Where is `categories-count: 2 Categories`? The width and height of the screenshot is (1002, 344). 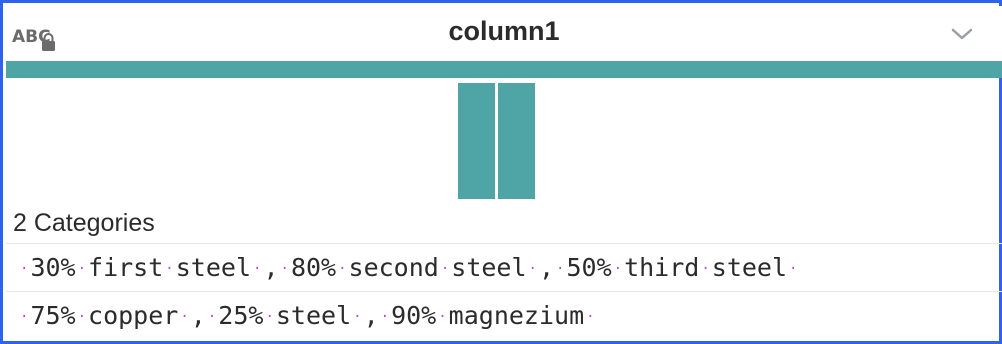
categories-count: 2 Categories is located at coordinates (84, 223).